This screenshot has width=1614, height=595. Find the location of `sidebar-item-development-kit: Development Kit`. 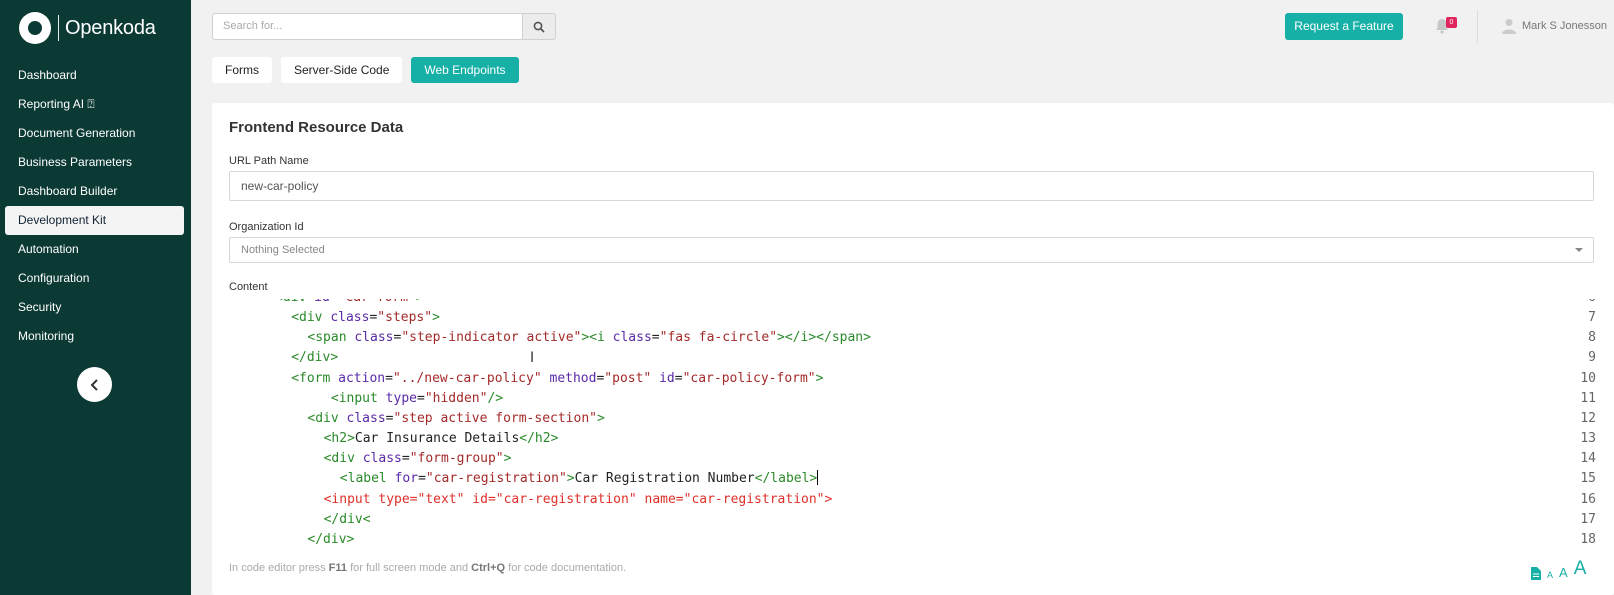

sidebar-item-development-kit: Development Kit is located at coordinates (94, 220).